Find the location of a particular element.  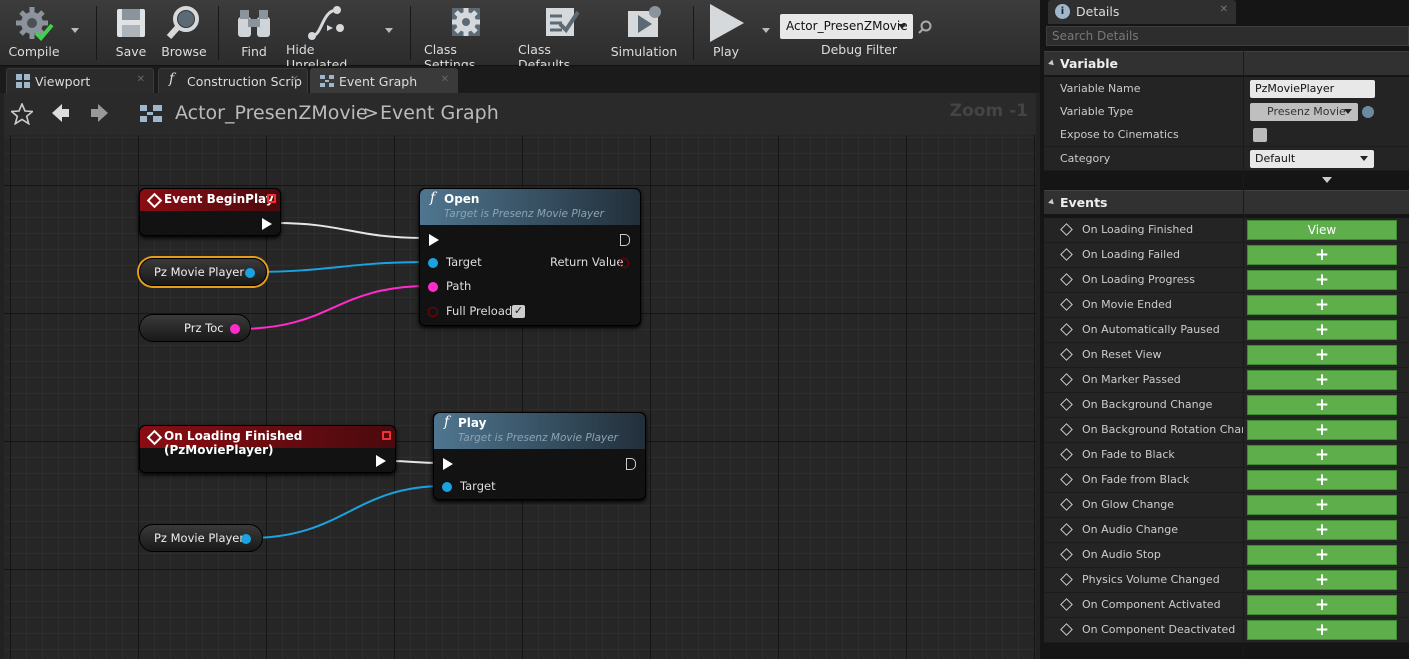

compile-button: Compile is located at coordinates (34, 33).